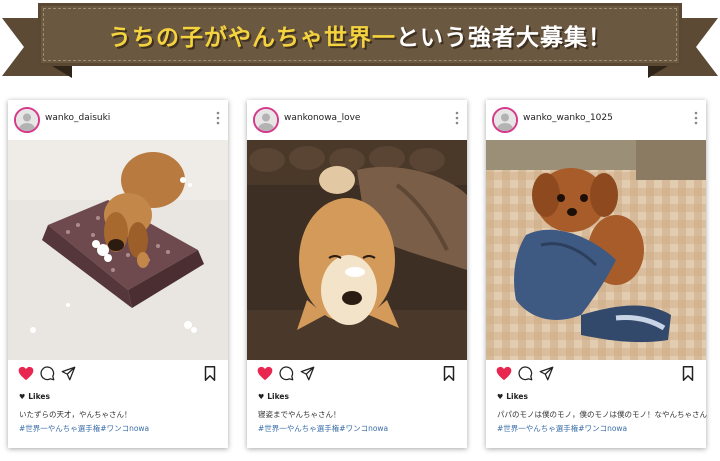 This screenshot has width=720, height=461. Describe the element at coordinates (118, 120) in the screenshot. I see `post-header: wanko_daisuki` at that location.